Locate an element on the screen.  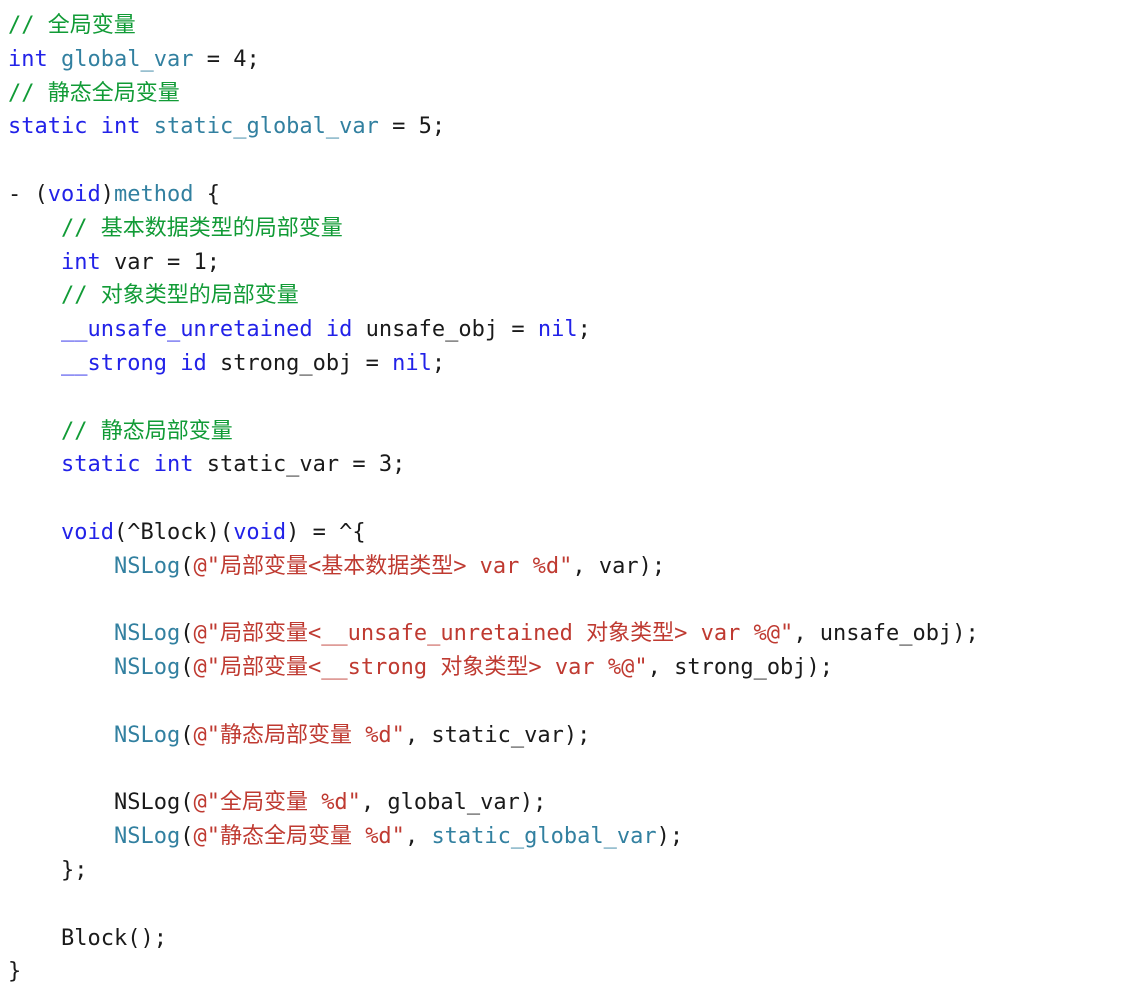
token-string: @"静态全局变量 %d" is located at coordinates (299, 837).